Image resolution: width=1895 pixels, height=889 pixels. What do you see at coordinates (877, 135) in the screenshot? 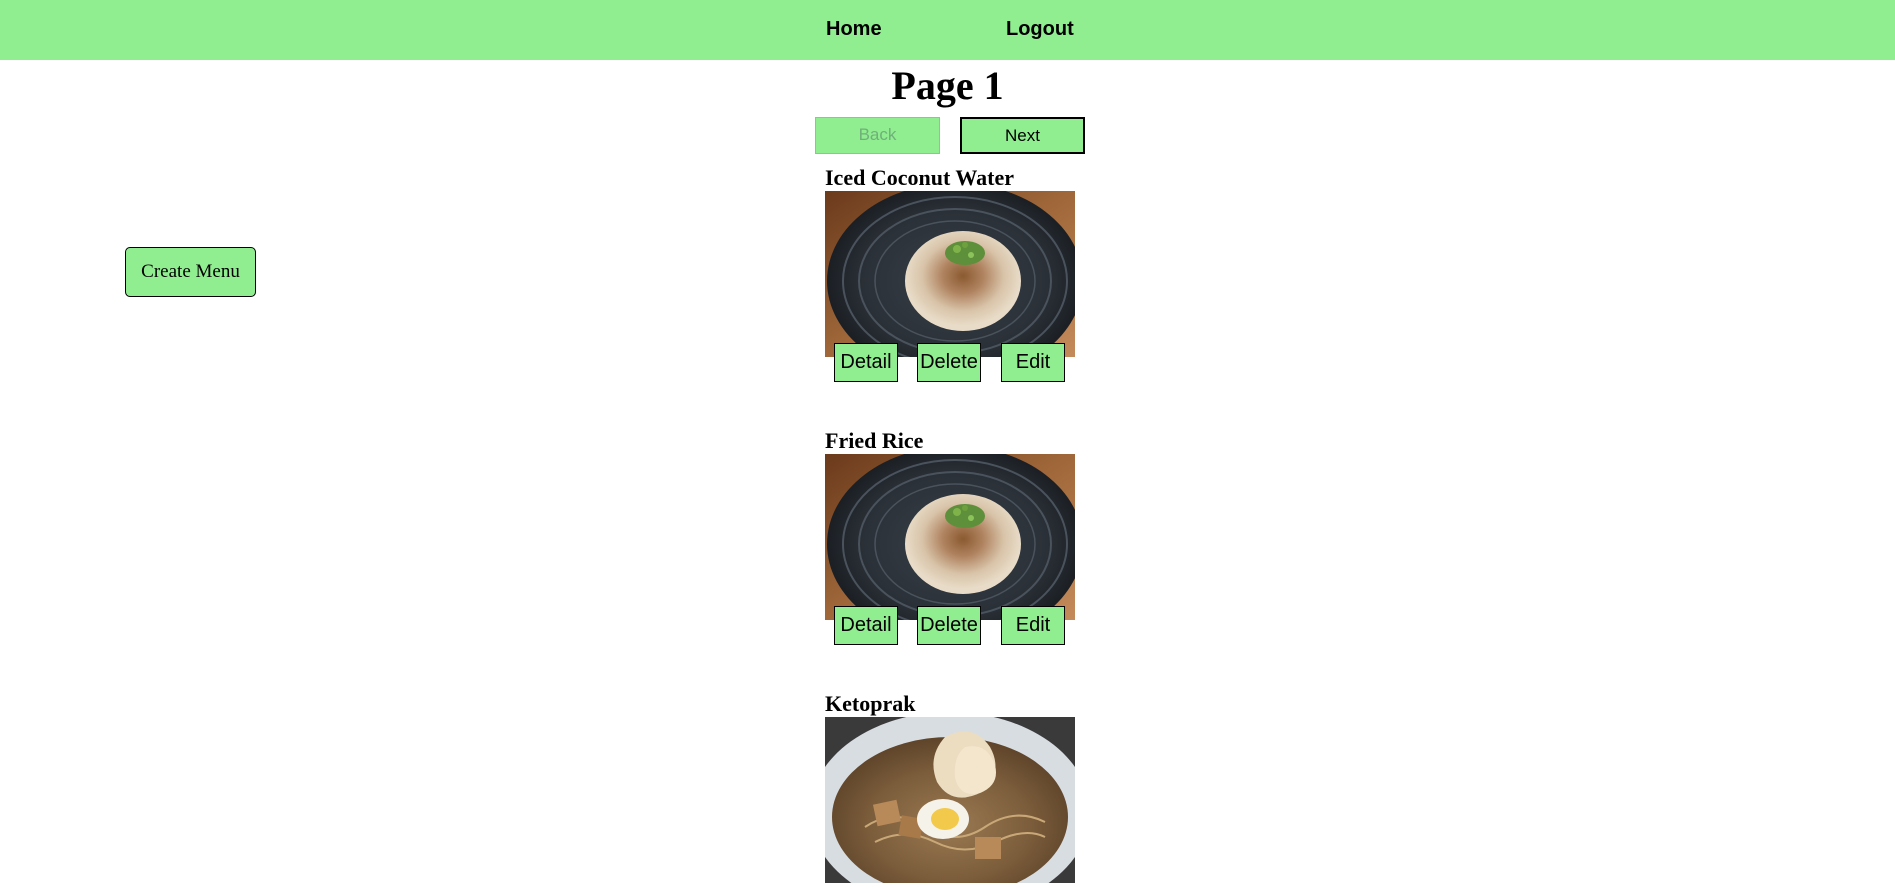
I see `back-button: Back` at bounding box center [877, 135].